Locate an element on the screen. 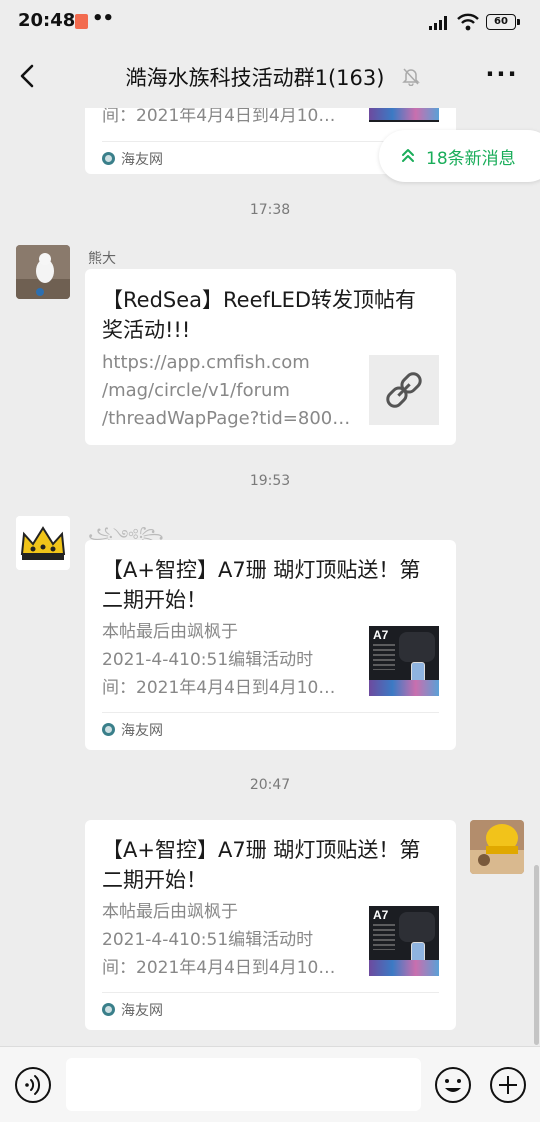 This screenshot has height=1122, width=540. wifi-icon is located at coordinates (468, 22).